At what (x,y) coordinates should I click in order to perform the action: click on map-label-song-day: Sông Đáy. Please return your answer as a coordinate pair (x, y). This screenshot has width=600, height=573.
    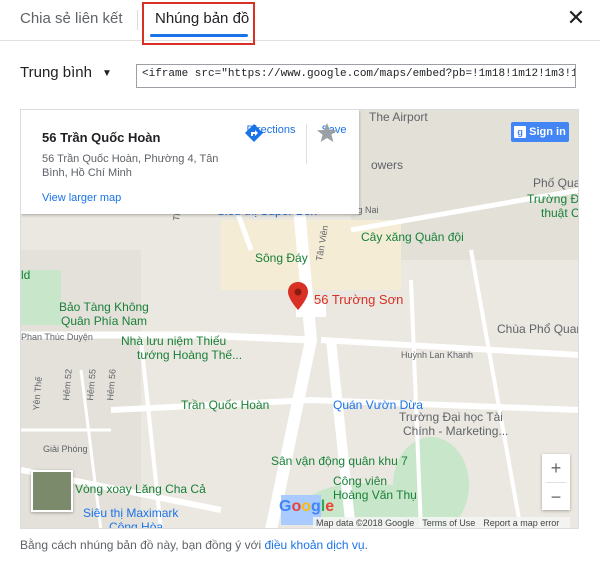
    Looking at the image, I should click on (281, 258).